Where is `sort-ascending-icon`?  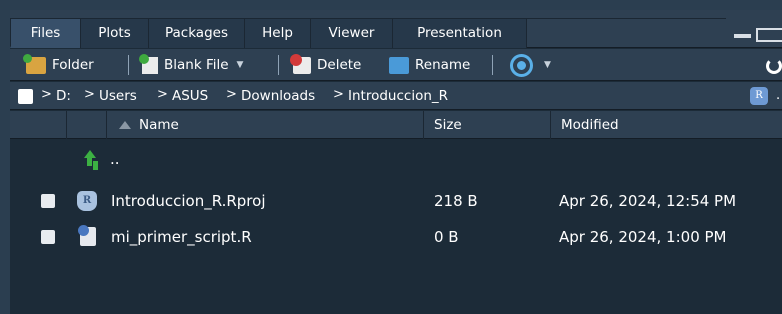 sort-ascending-icon is located at coordinates (125, 124).